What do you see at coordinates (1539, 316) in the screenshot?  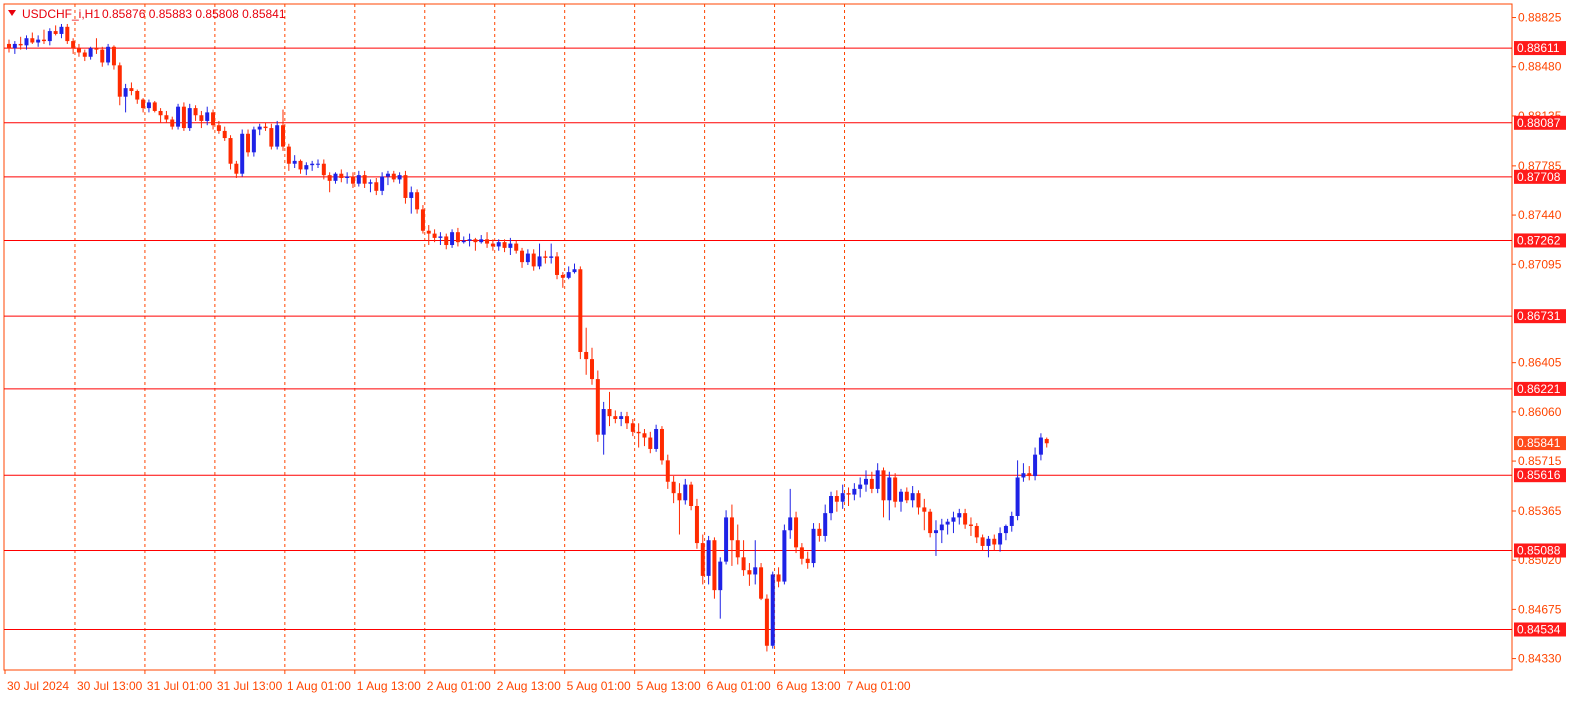 I see `price-level-value: 0.86731` at bounding box center [1539, 316].